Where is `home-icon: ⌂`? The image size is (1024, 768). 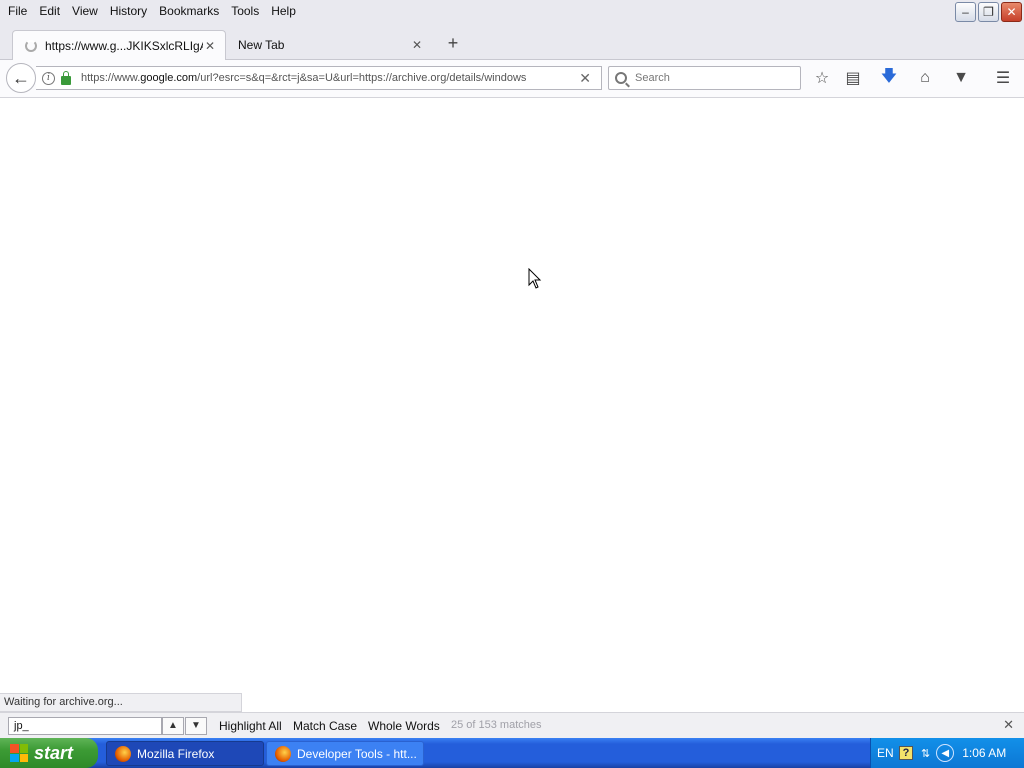
home-icon: ⌂ is located at coordinates (925, 78).